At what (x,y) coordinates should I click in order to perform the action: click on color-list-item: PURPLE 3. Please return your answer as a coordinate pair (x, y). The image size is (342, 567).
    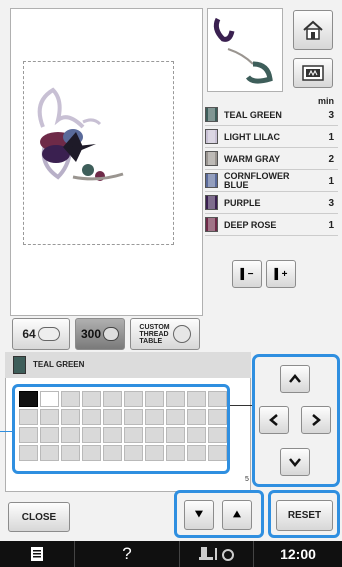
    Looking at the image, I should click on (271, 203).